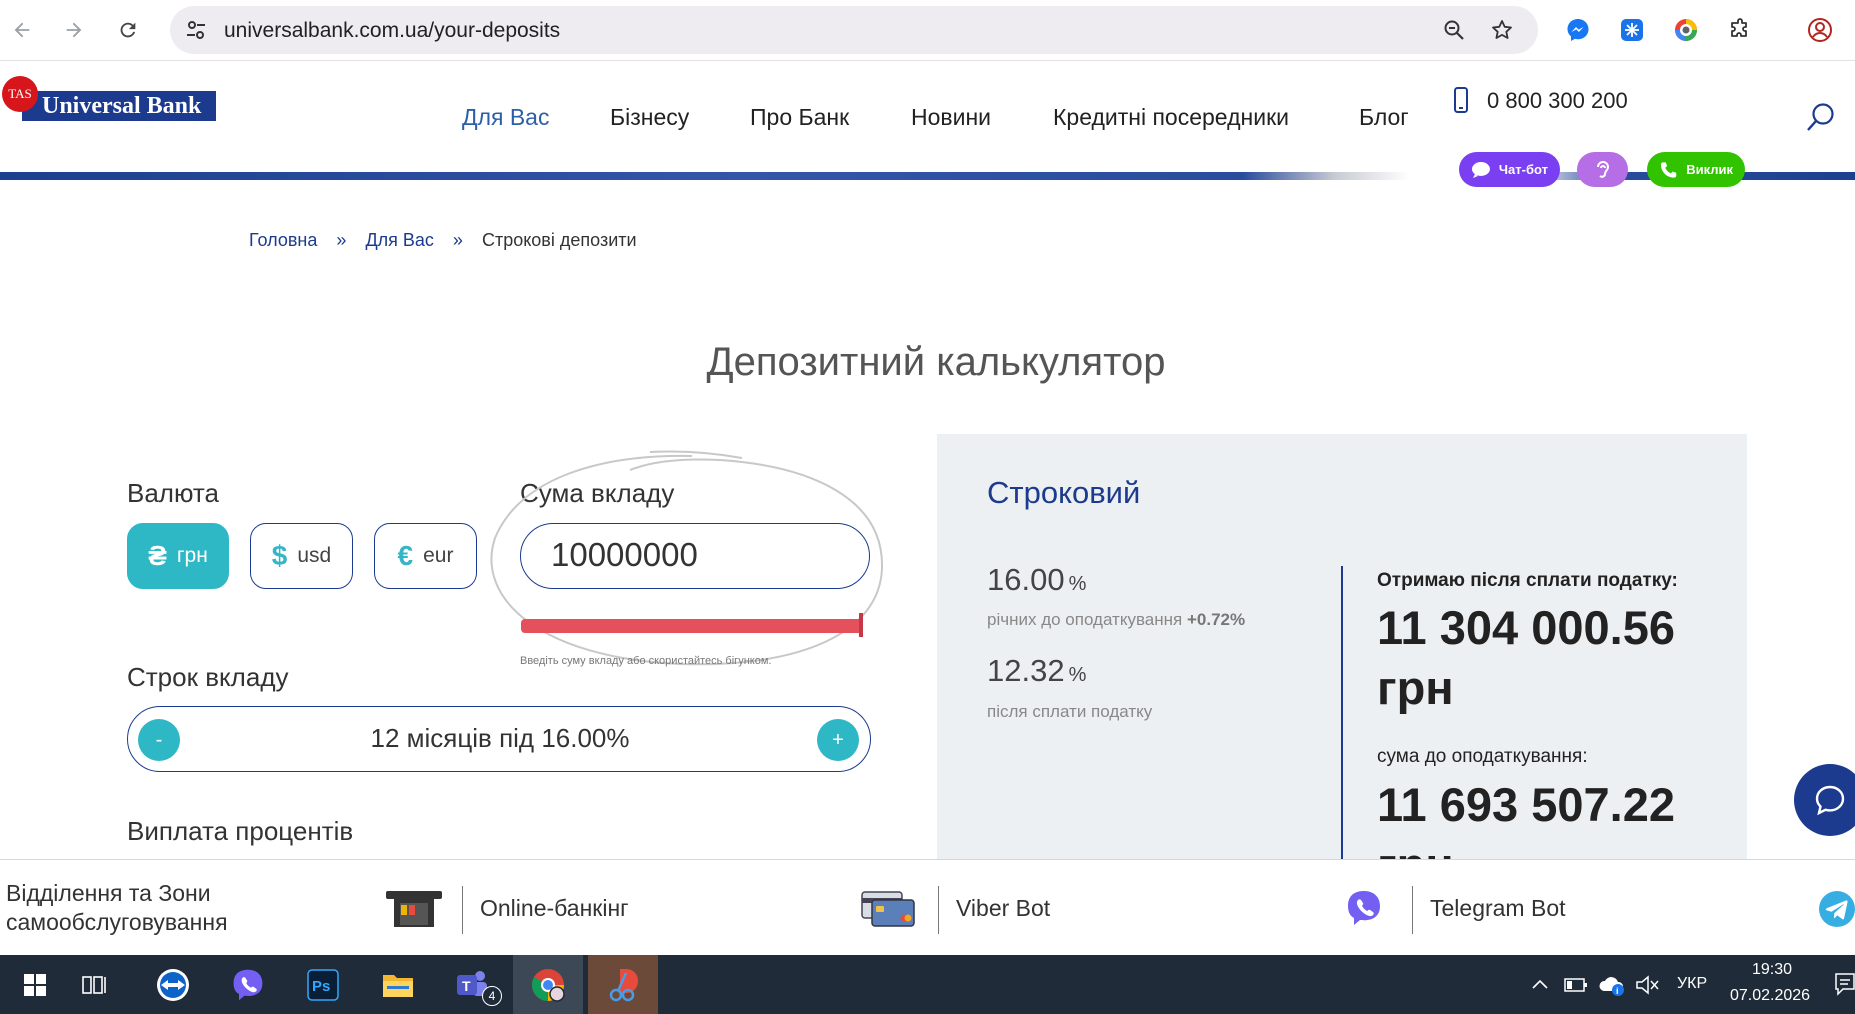 Image resolution: width=1855 pixels, height=1014 pixels. Describe the element at coordinates (623, 984) in the screenshot. I see `taskbar-snipping-tool` at that location.